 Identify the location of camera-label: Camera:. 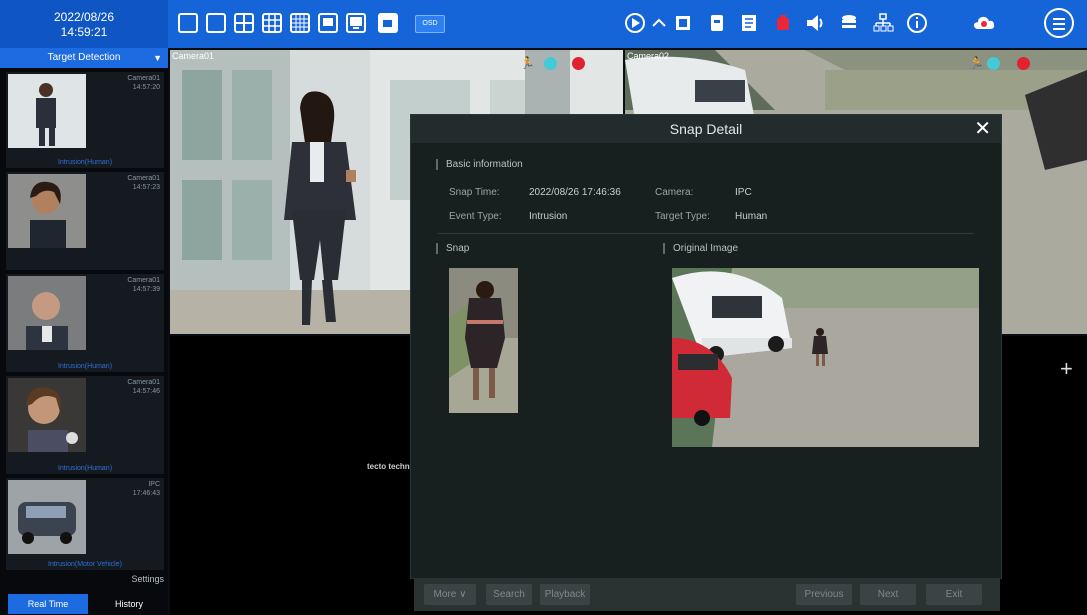
(674, 192).